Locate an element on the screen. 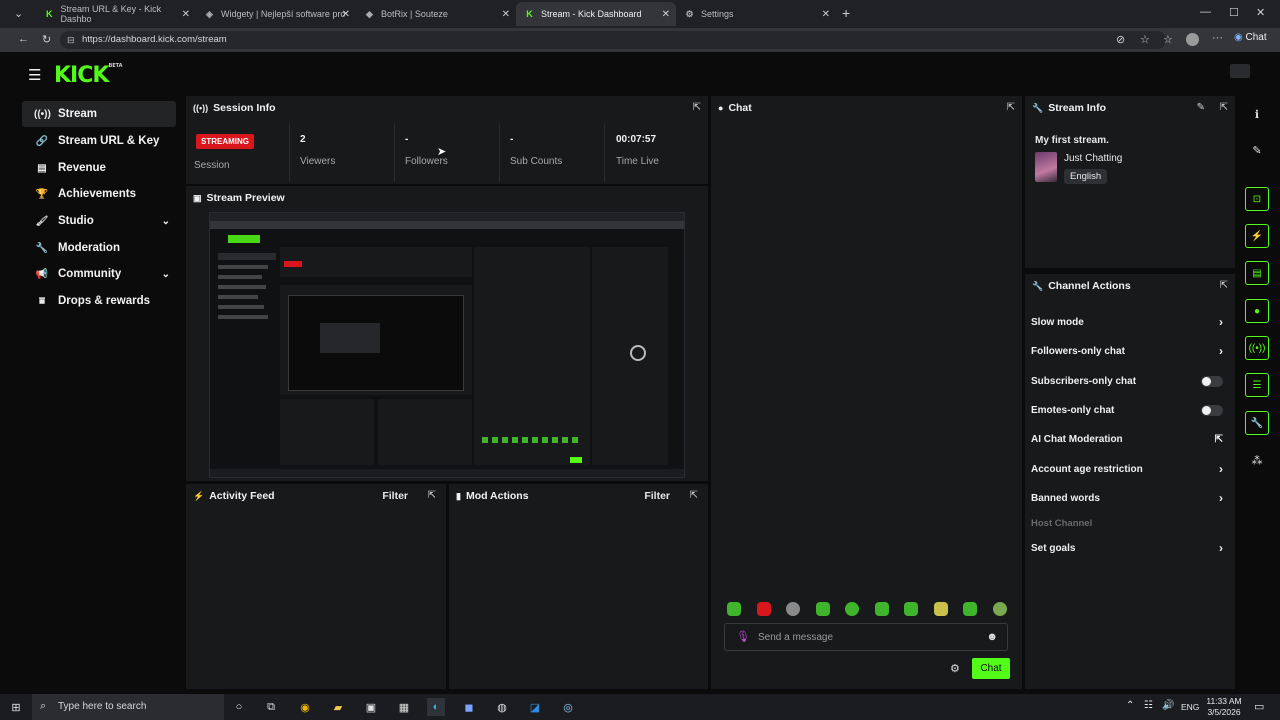  activity-filter-button: Filter is located at coordinates (395, 496).